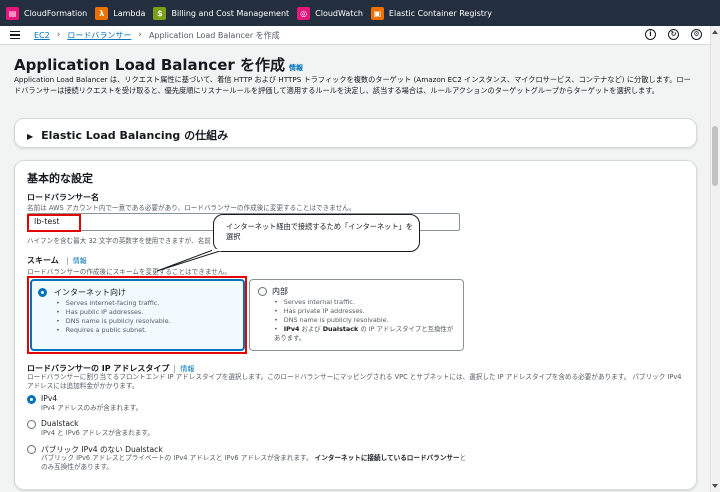 The image size is (720, 492). What do you see at coordinates (262, 291) in the screenshot?
I see `scheme-internal-radio` at bounding box center [262, 291].